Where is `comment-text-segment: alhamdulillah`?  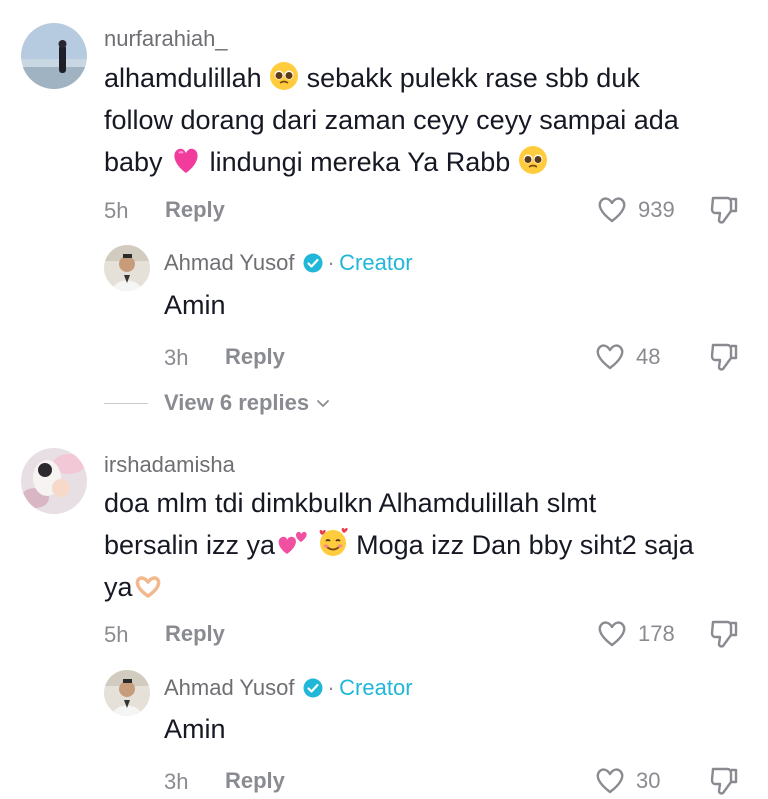 comment-text-segment: alhamdulillah is located at coordinates (183, 78).